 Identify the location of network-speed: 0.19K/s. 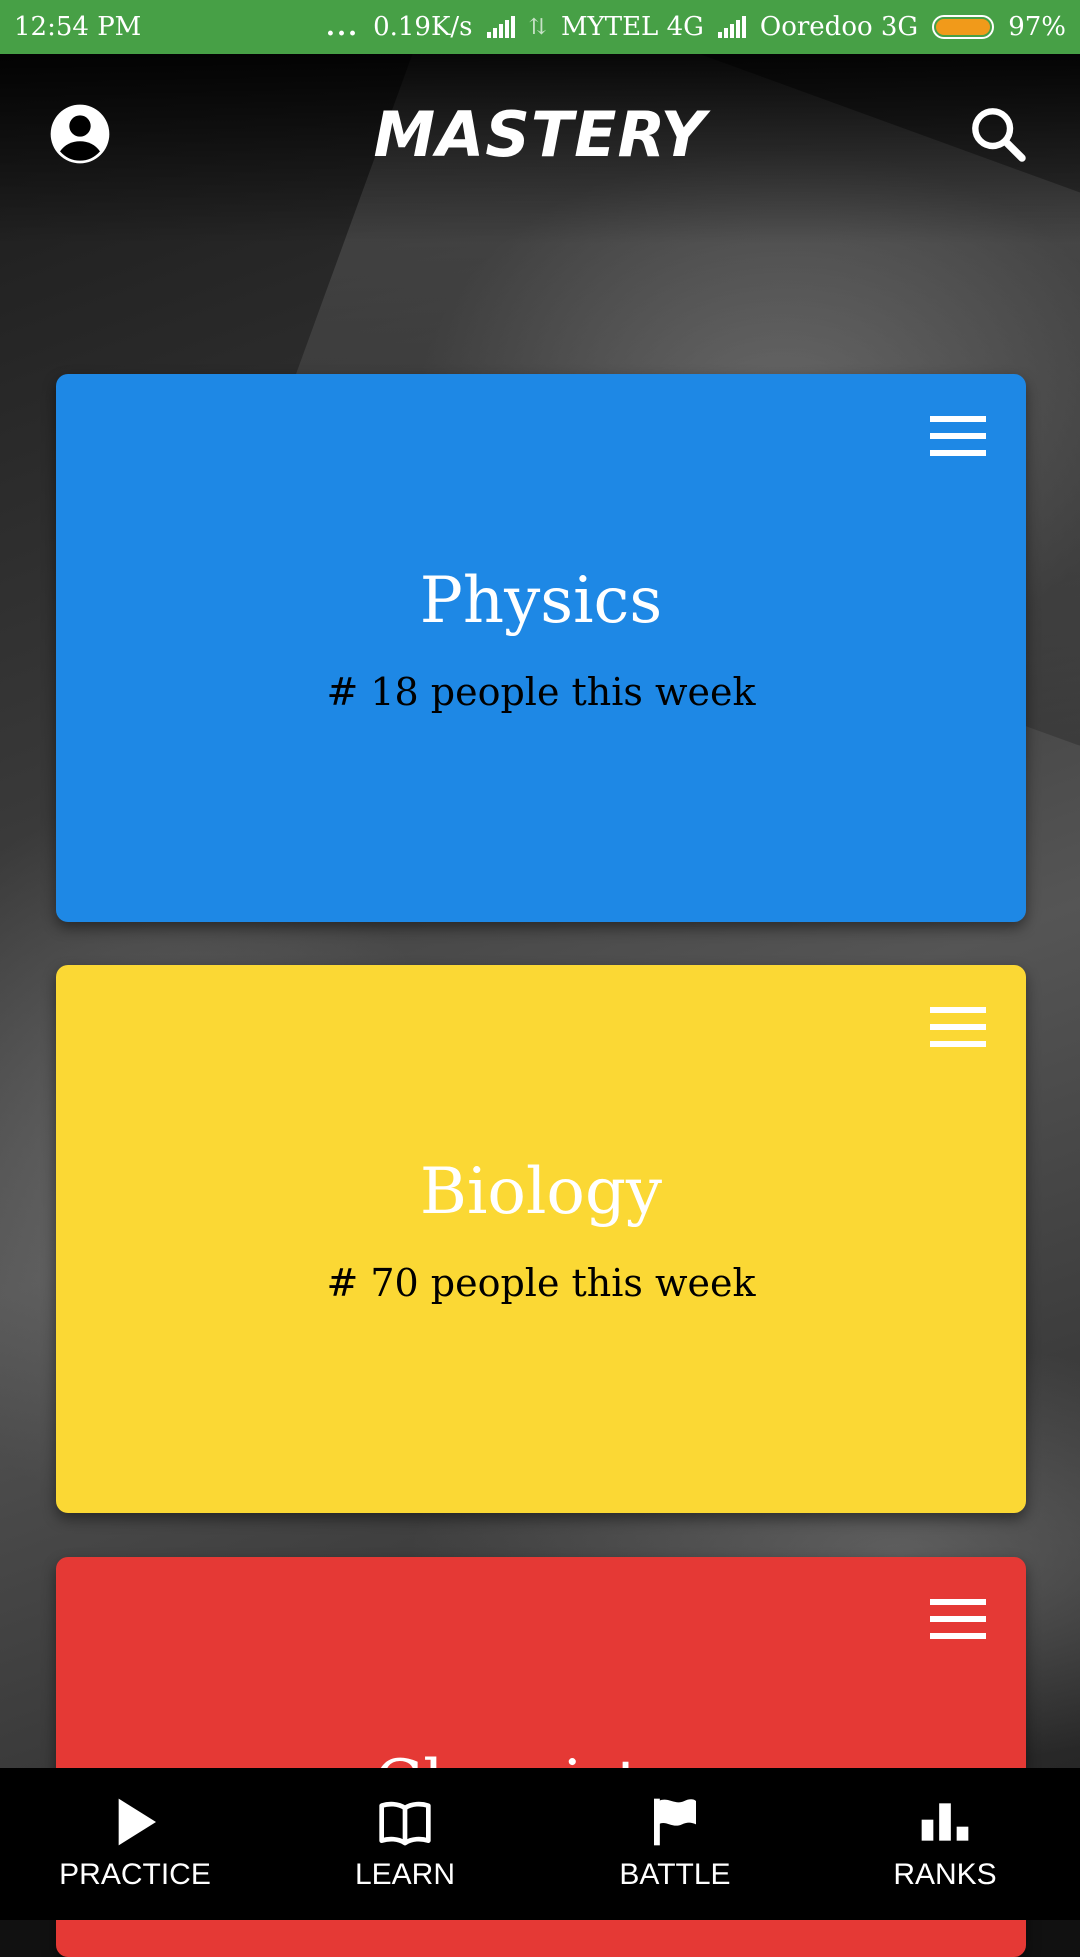
(423, 27).